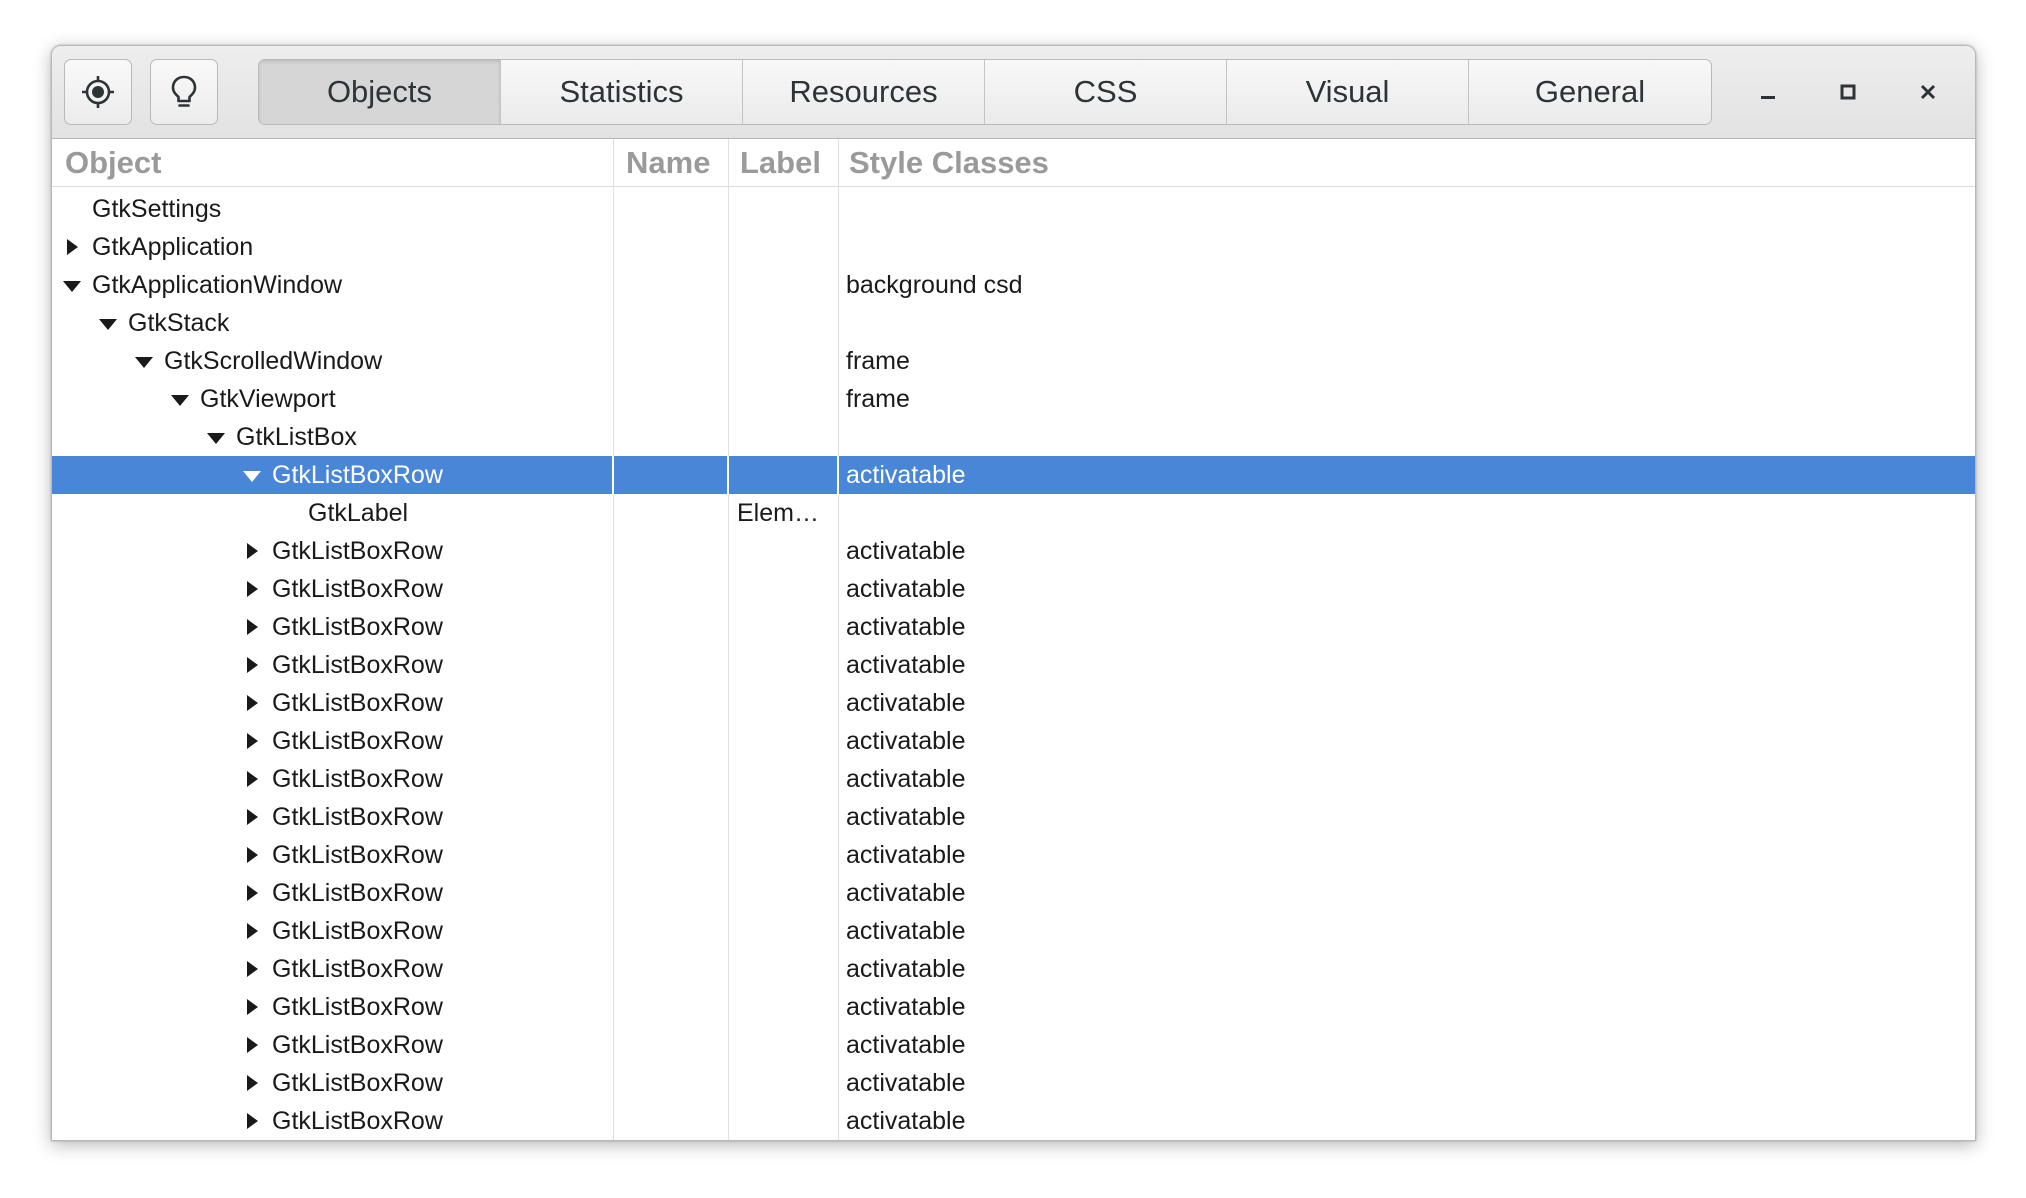 This screenshot has height=1198, width=2026. Describe the element at coordinates (380, 92) in the screenshot. I see `tab-objects: Objects` at that location.